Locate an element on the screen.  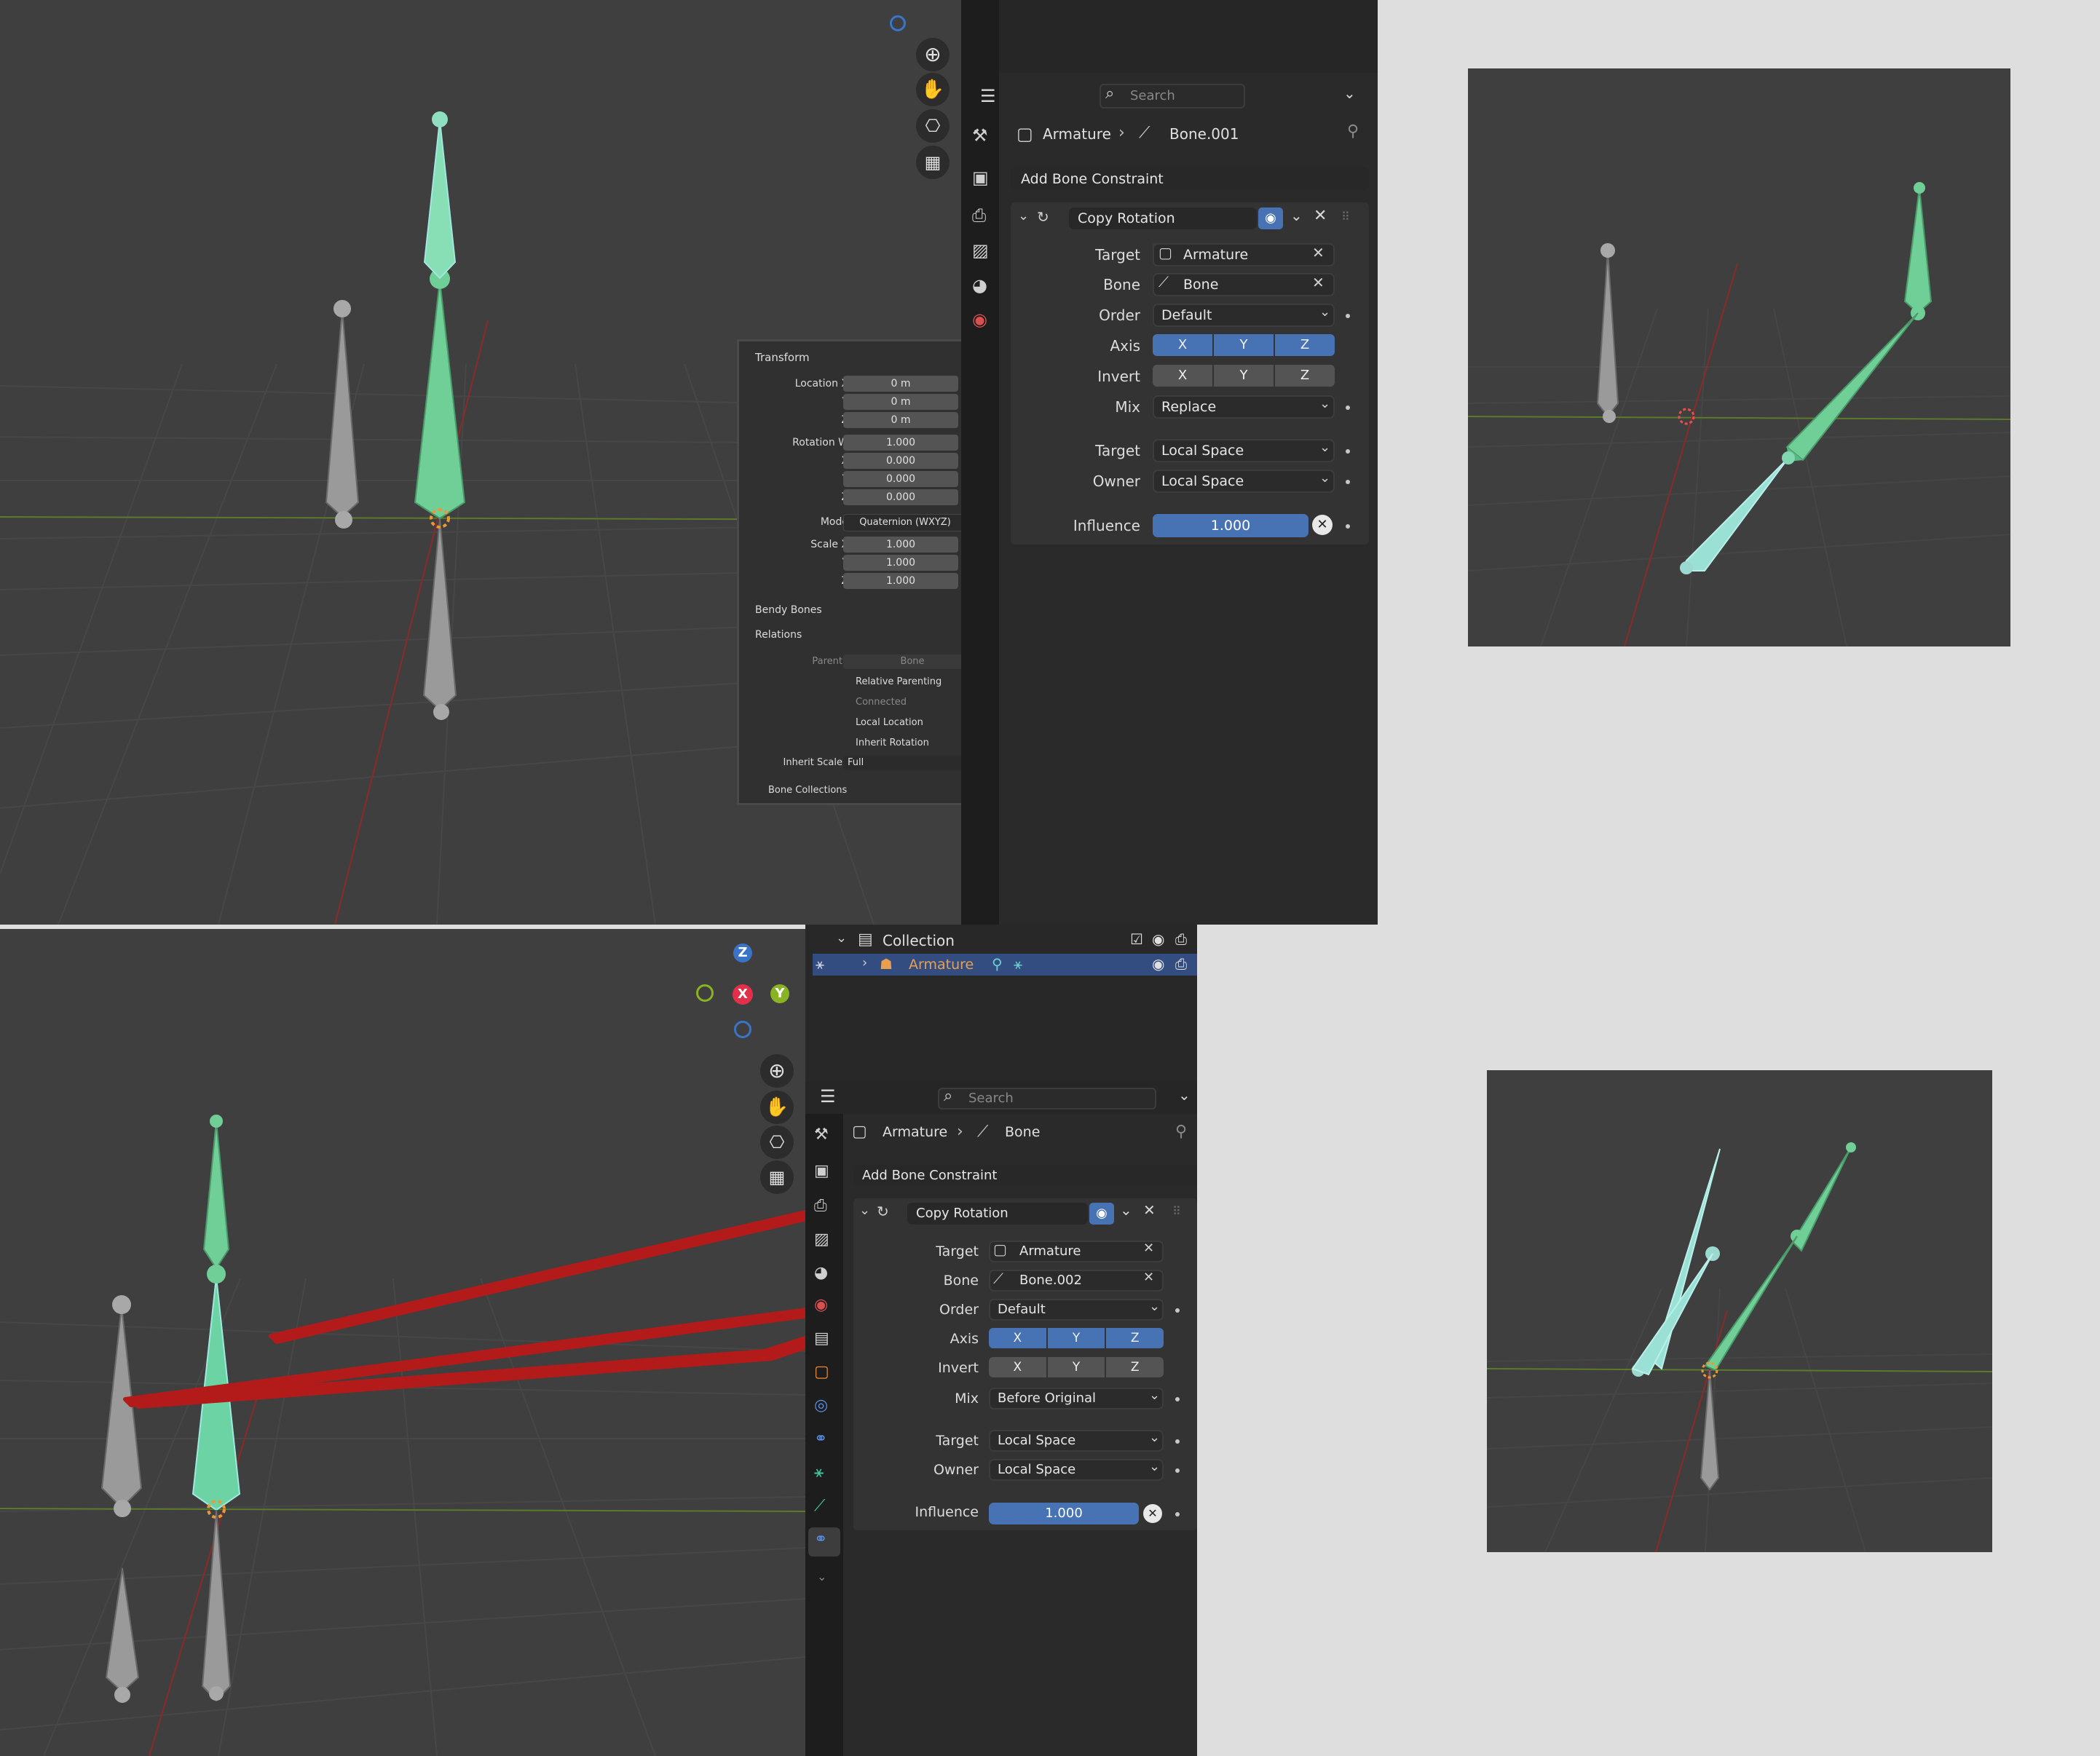
bottom-influence-keyframe-dot is located at coordinates (1177, 1514).